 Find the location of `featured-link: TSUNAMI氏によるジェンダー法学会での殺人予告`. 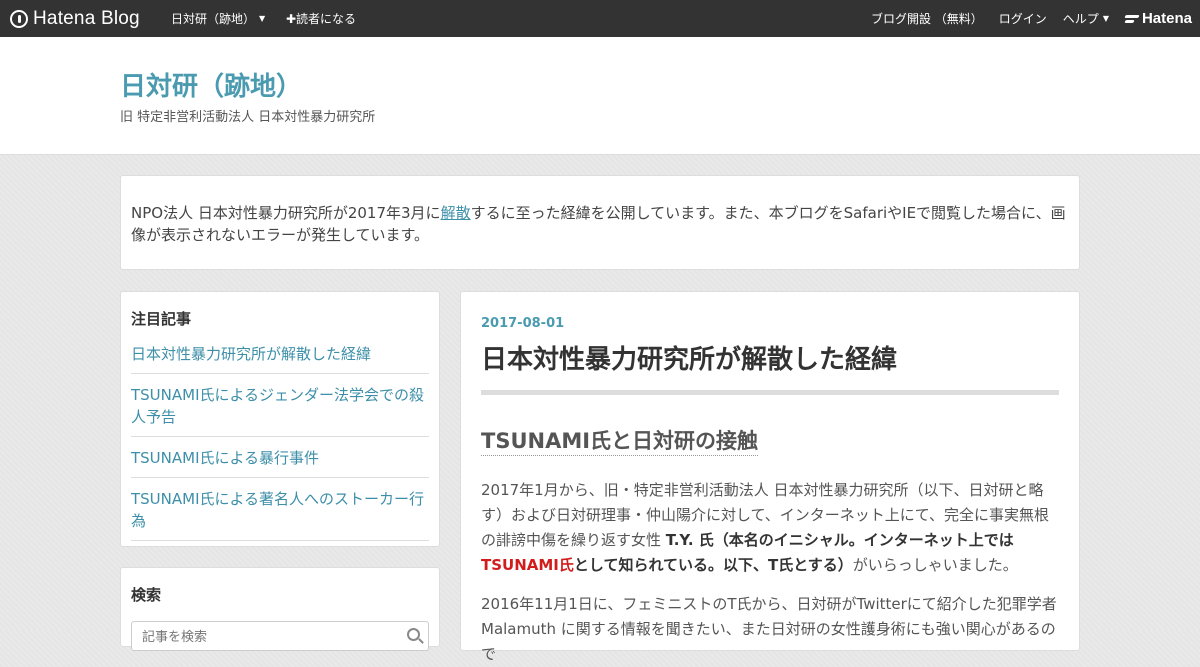

featured-link: TSUNAMI氏によるジェンダー法学会での殺人予告 is located at coordinates (277, 406).